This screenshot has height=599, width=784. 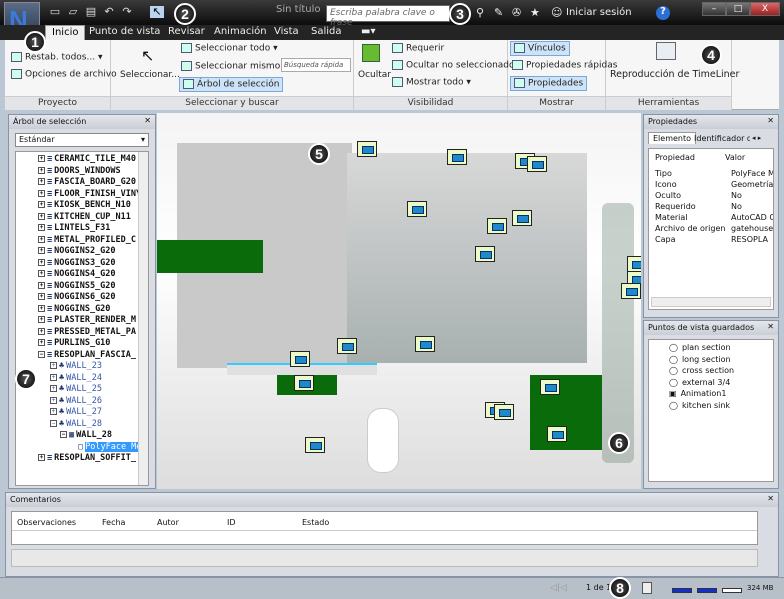 What do you see at coordinates (93, 172) in the screenshot?
I see `tree-item: + ≡ DOORS_WINDOWS` at bounding box center [93, 172].